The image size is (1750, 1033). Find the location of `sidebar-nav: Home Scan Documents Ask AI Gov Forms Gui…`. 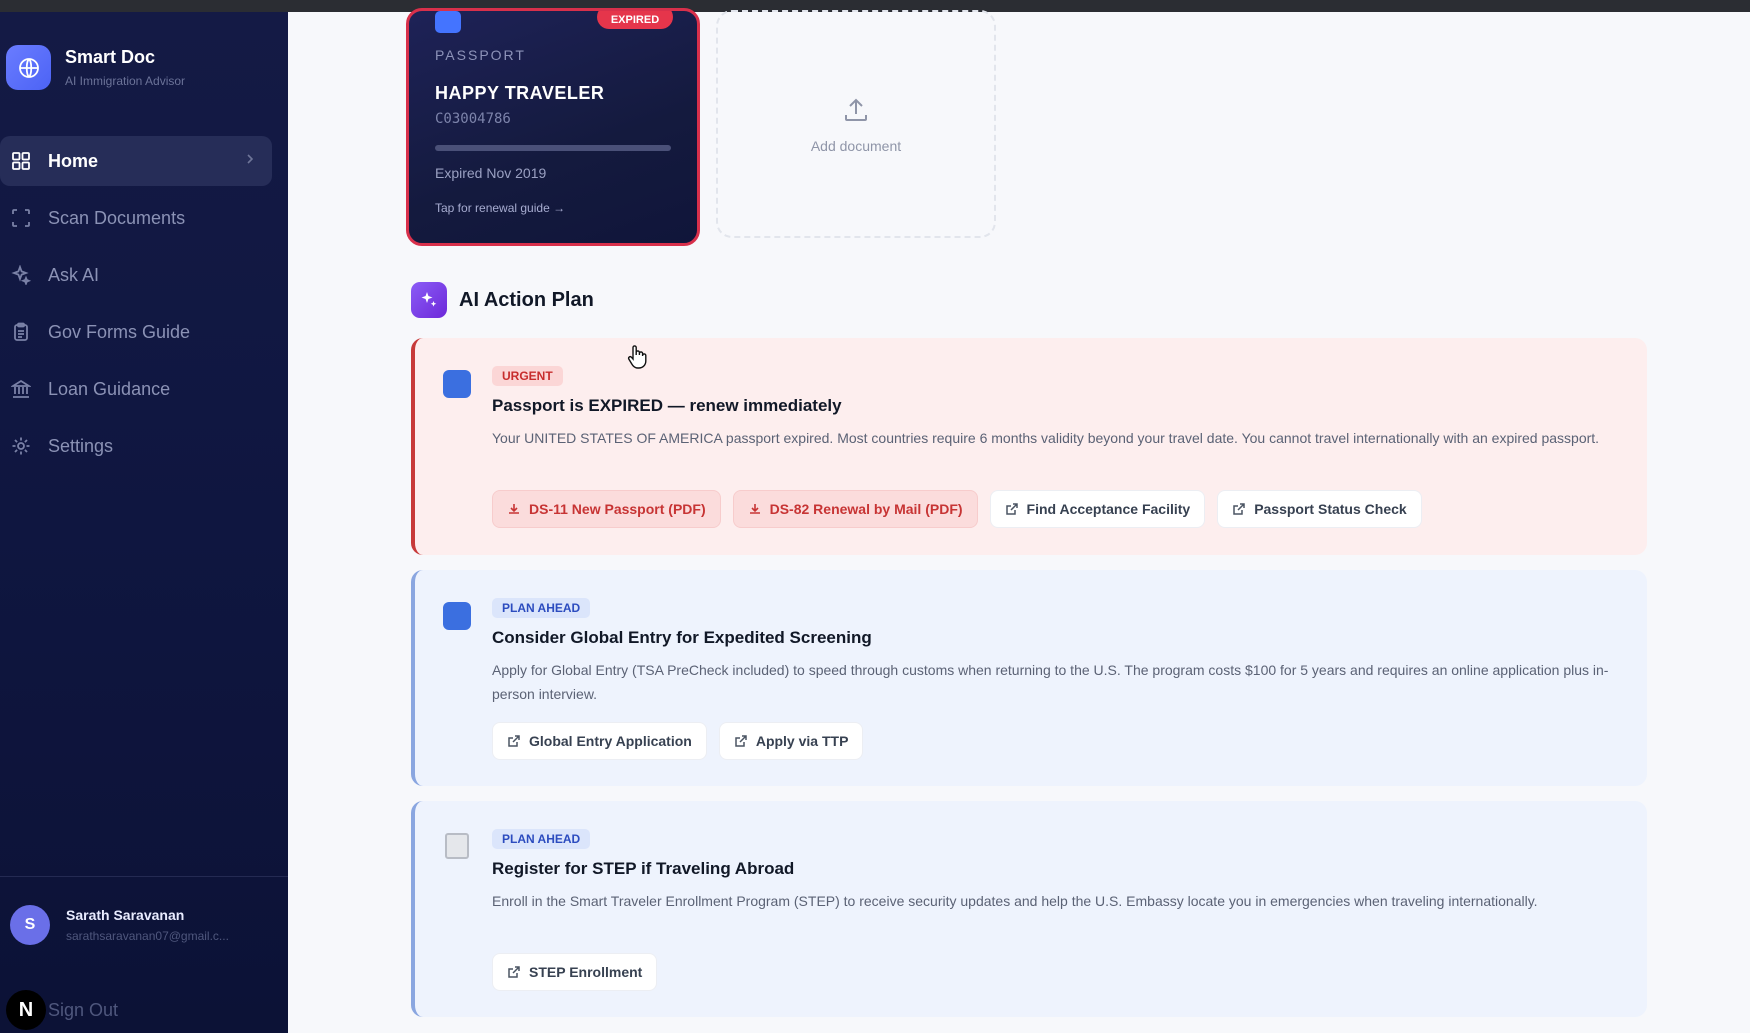

sidebar-nav: Home Scan Documents Ask AI Gov Forms Gui… is located at coordinates (144, 307).